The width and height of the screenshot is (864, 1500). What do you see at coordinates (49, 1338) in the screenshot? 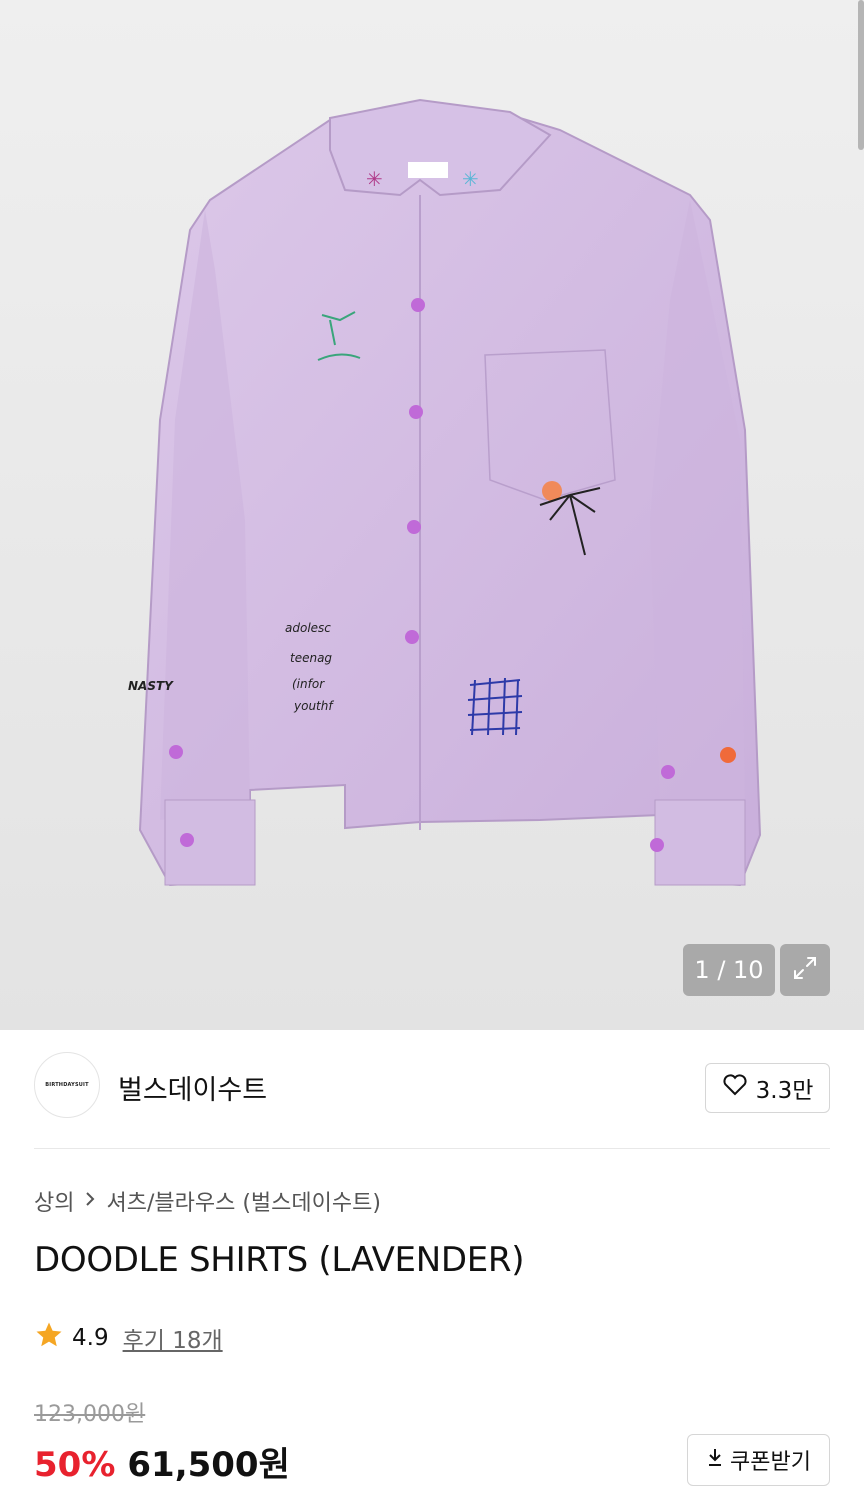
I see `star-icon` at bounding box center [49, 1338].